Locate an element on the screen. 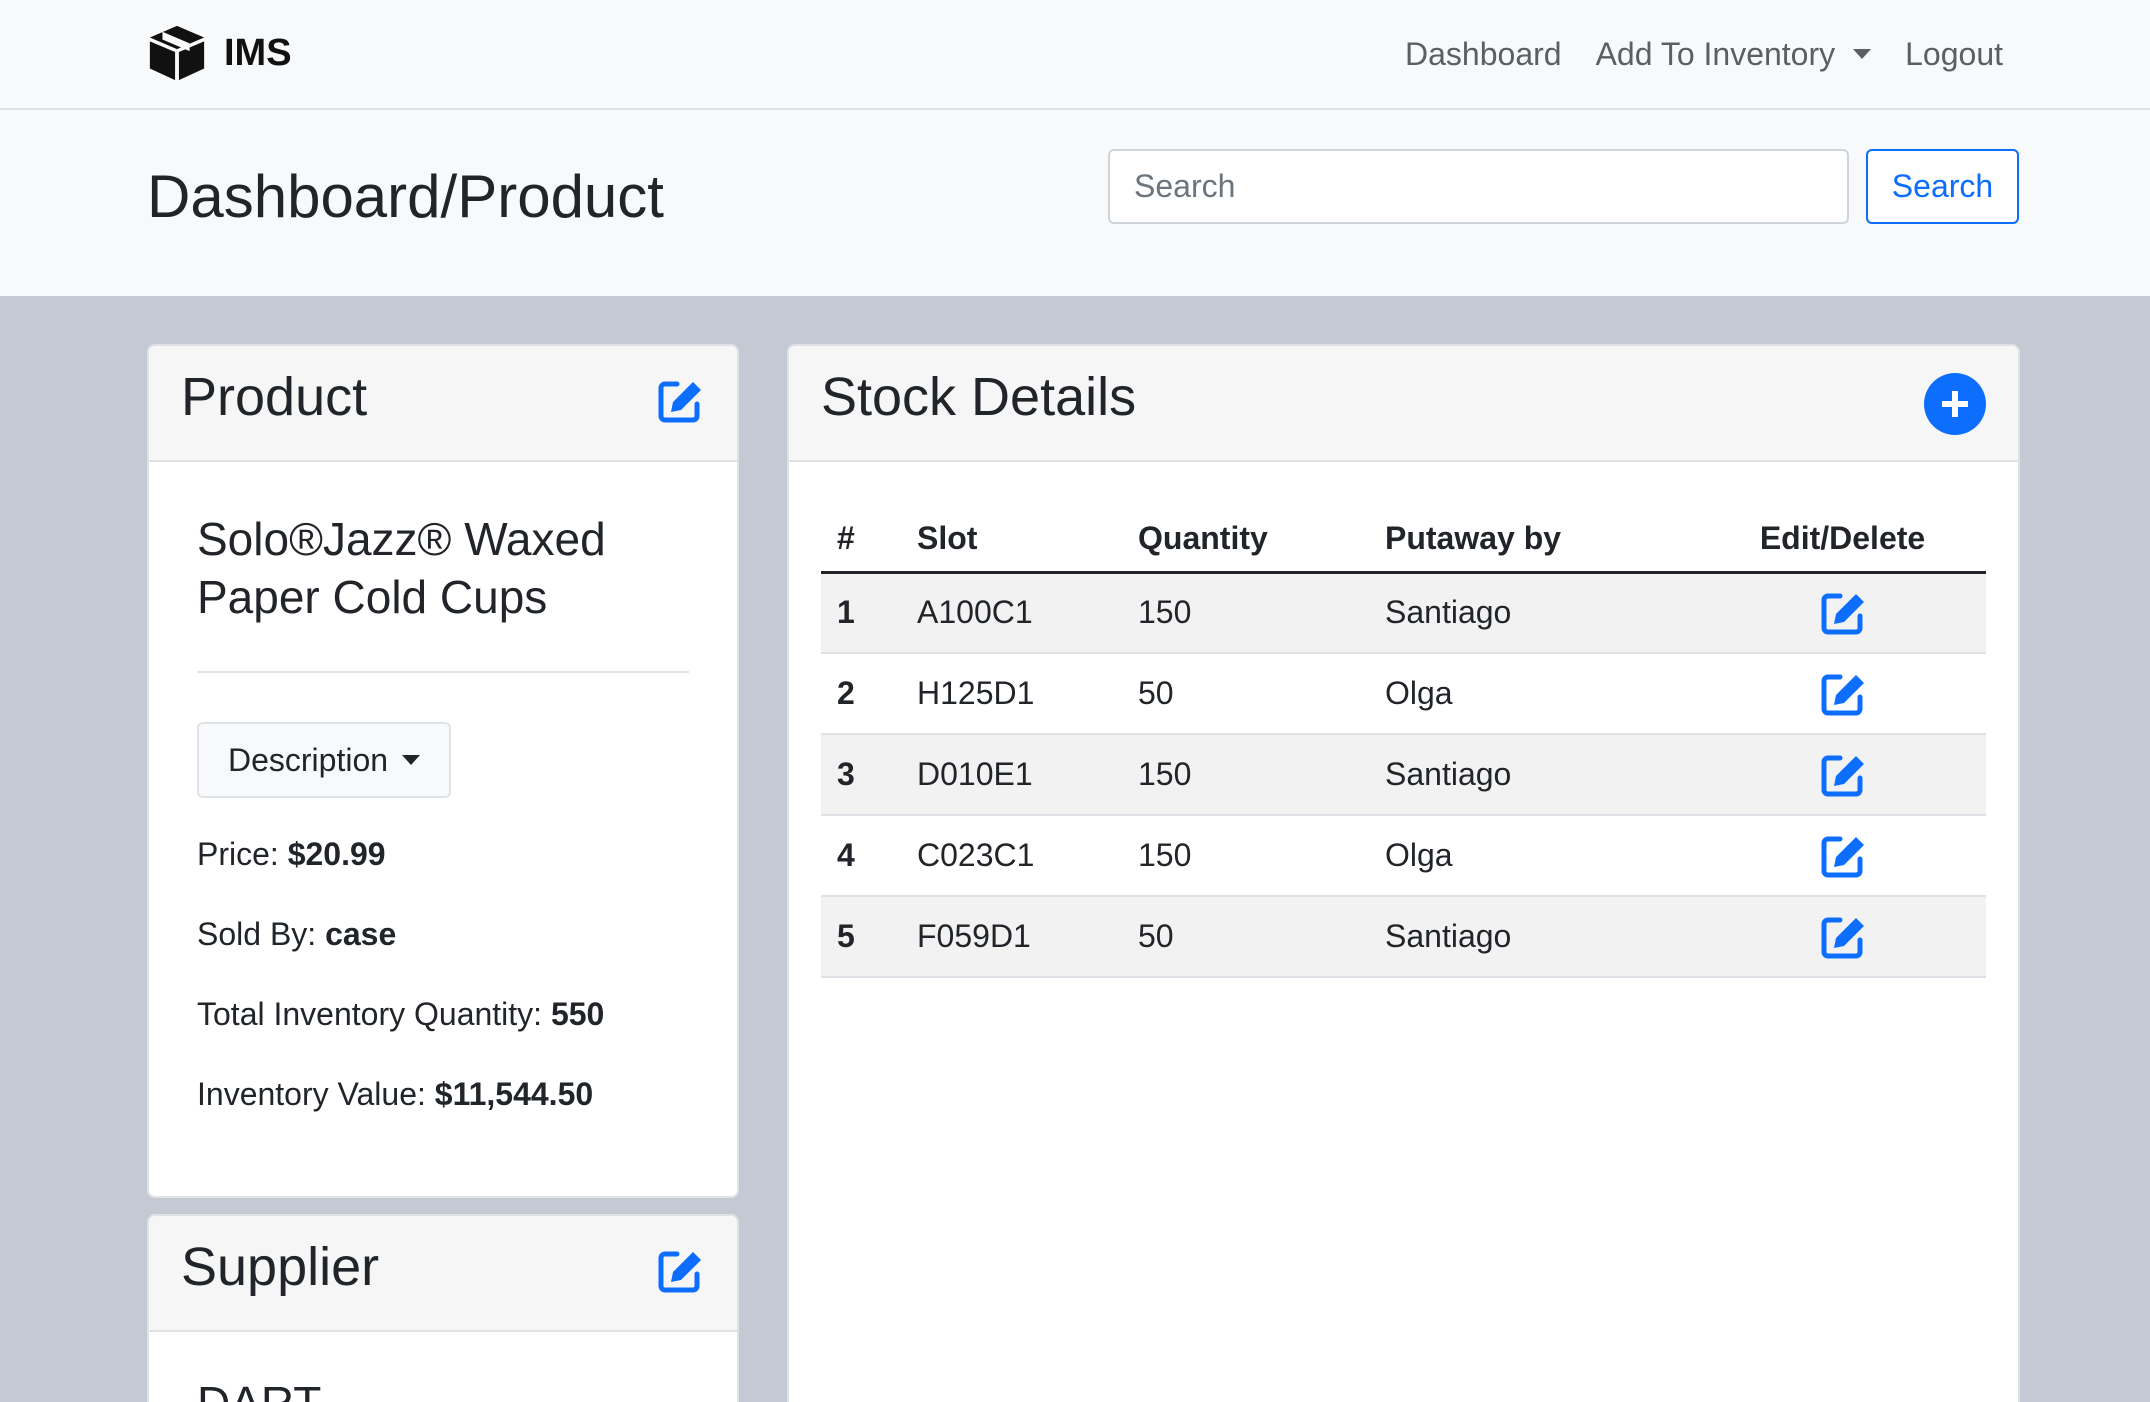  edit-product-icon is located at coordinates (680, 401).